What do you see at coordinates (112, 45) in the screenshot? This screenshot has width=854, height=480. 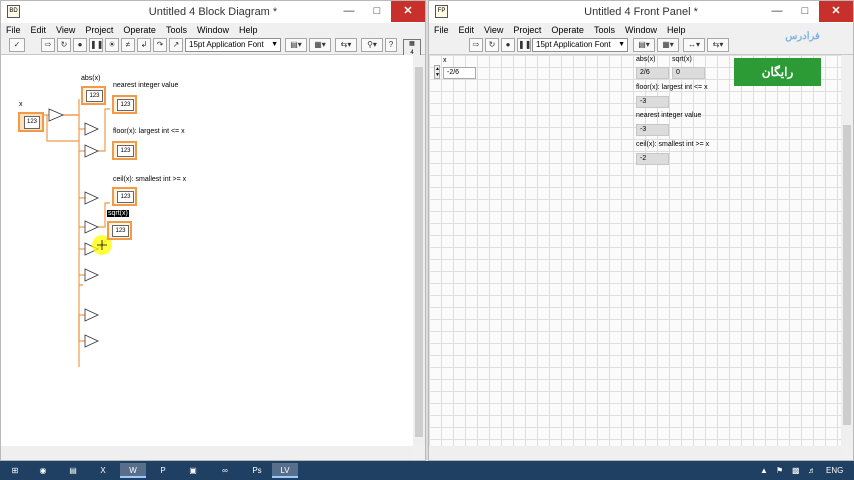 I see `highlight-execution-icon: ☀` at bounding box center [112, 45].